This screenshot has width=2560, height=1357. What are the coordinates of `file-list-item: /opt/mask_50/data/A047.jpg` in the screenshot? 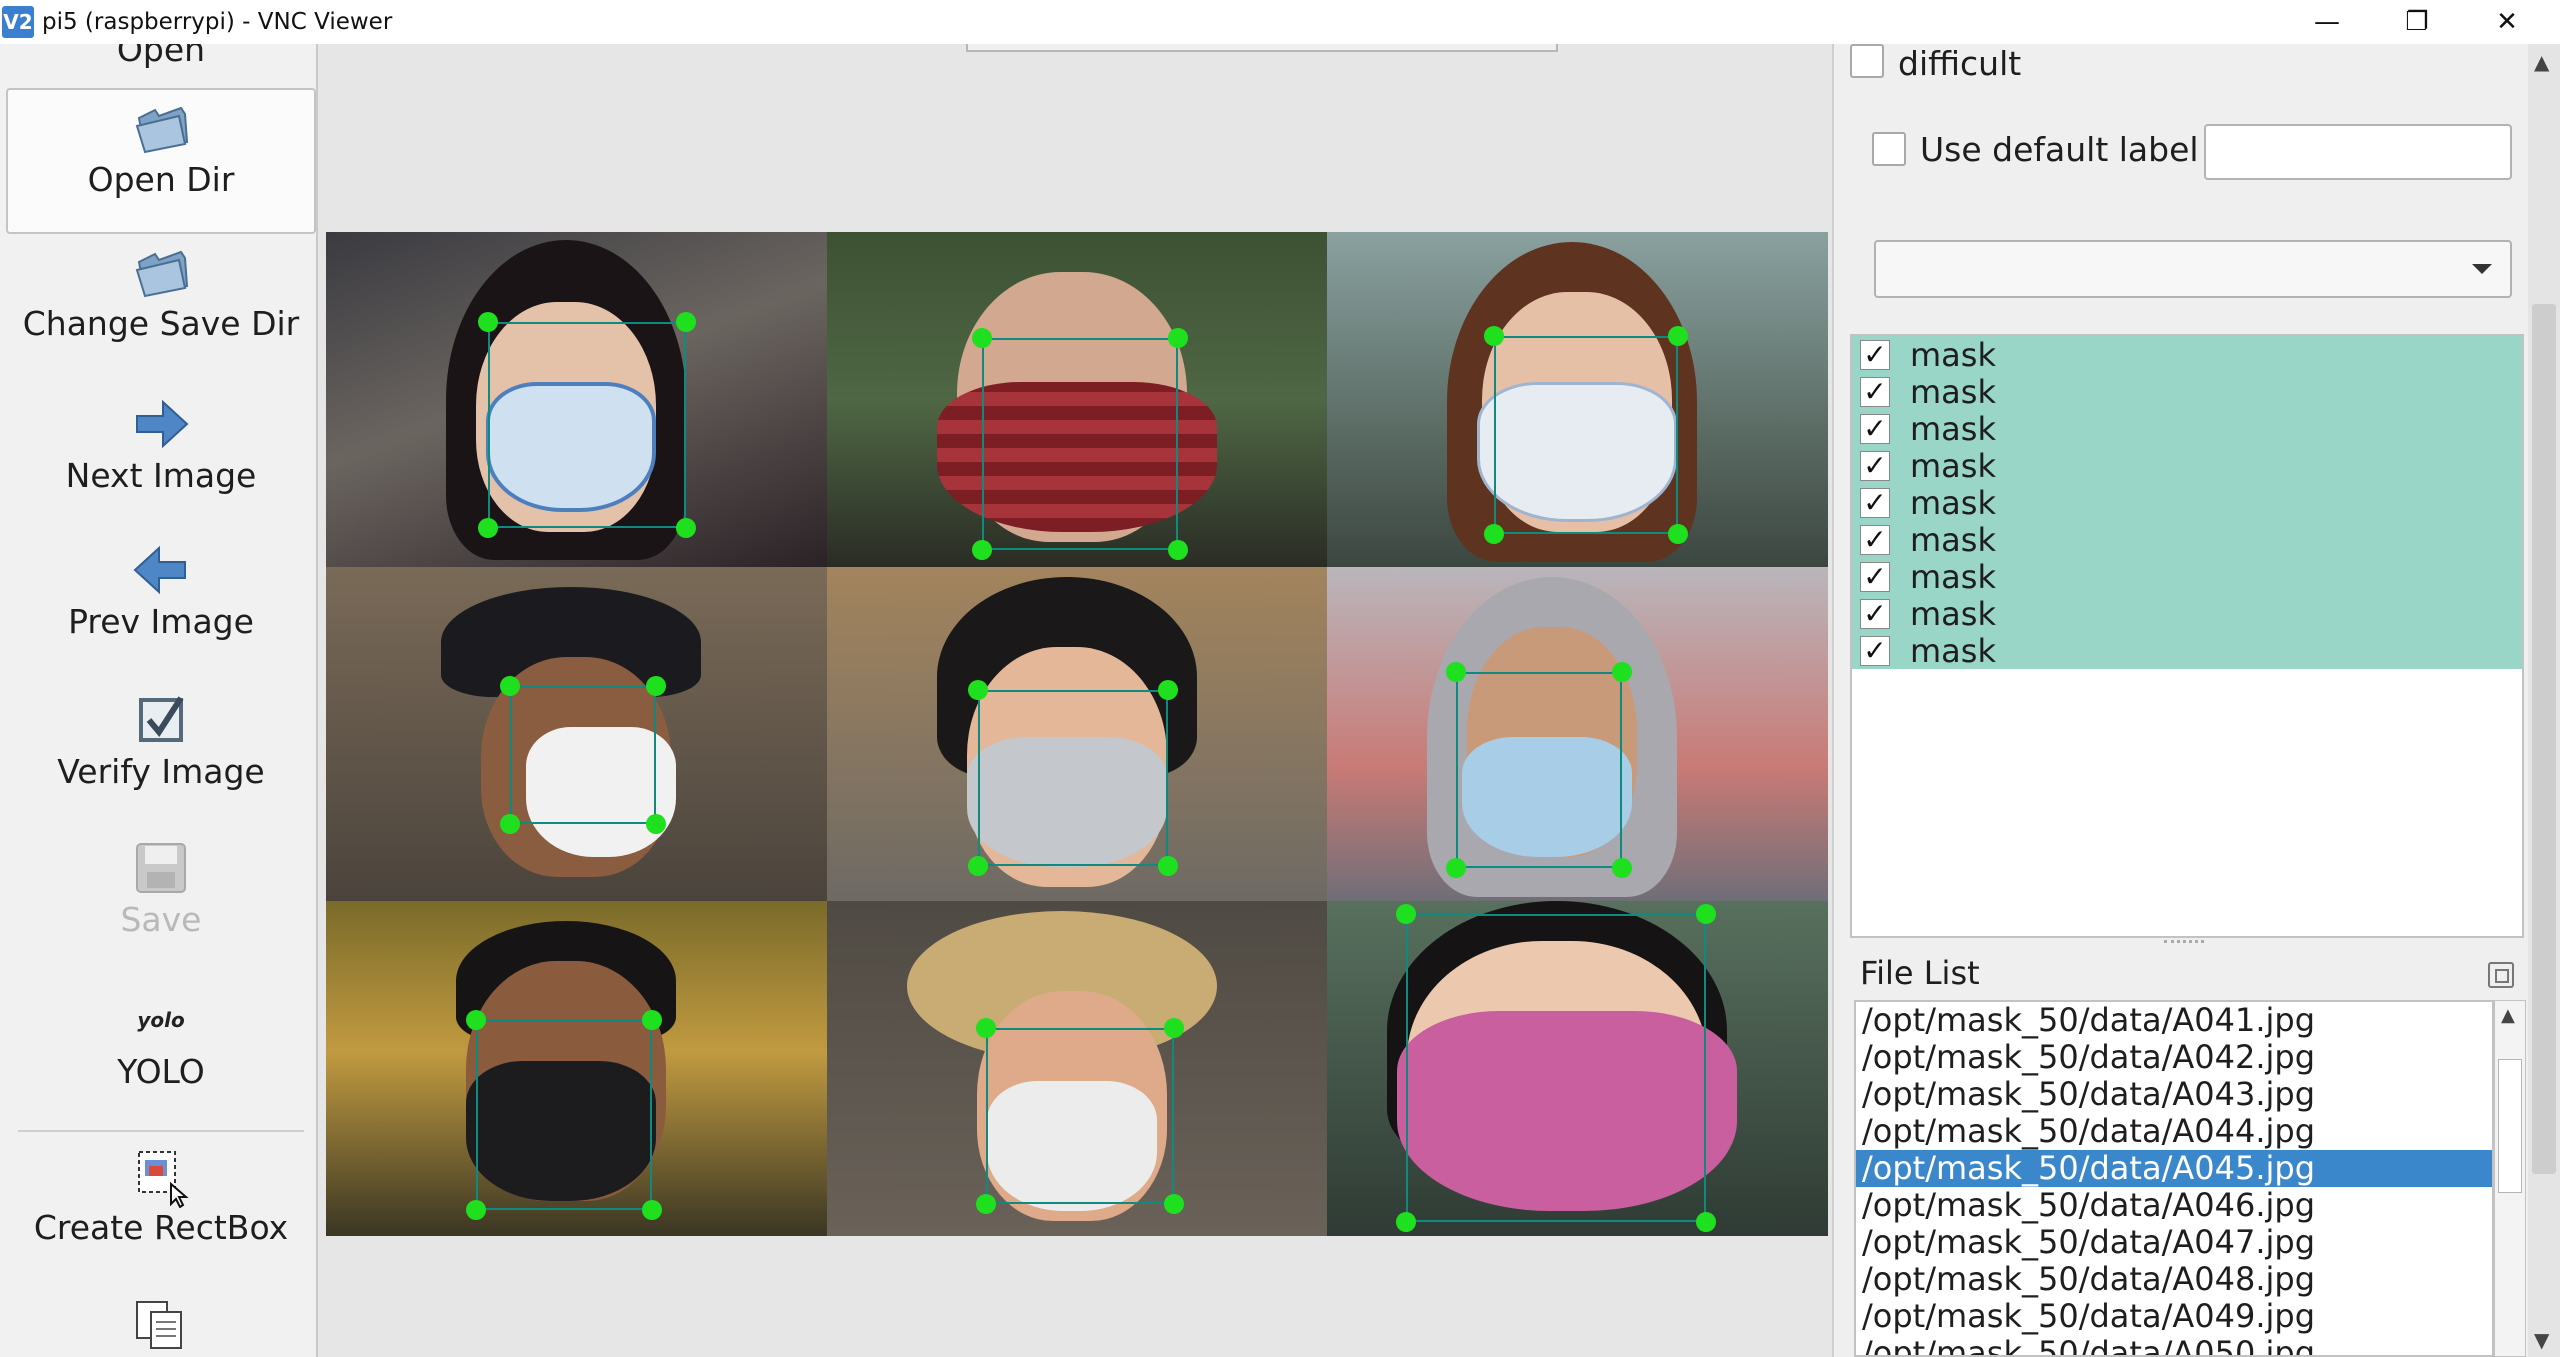 It's located at (2174, 1242).